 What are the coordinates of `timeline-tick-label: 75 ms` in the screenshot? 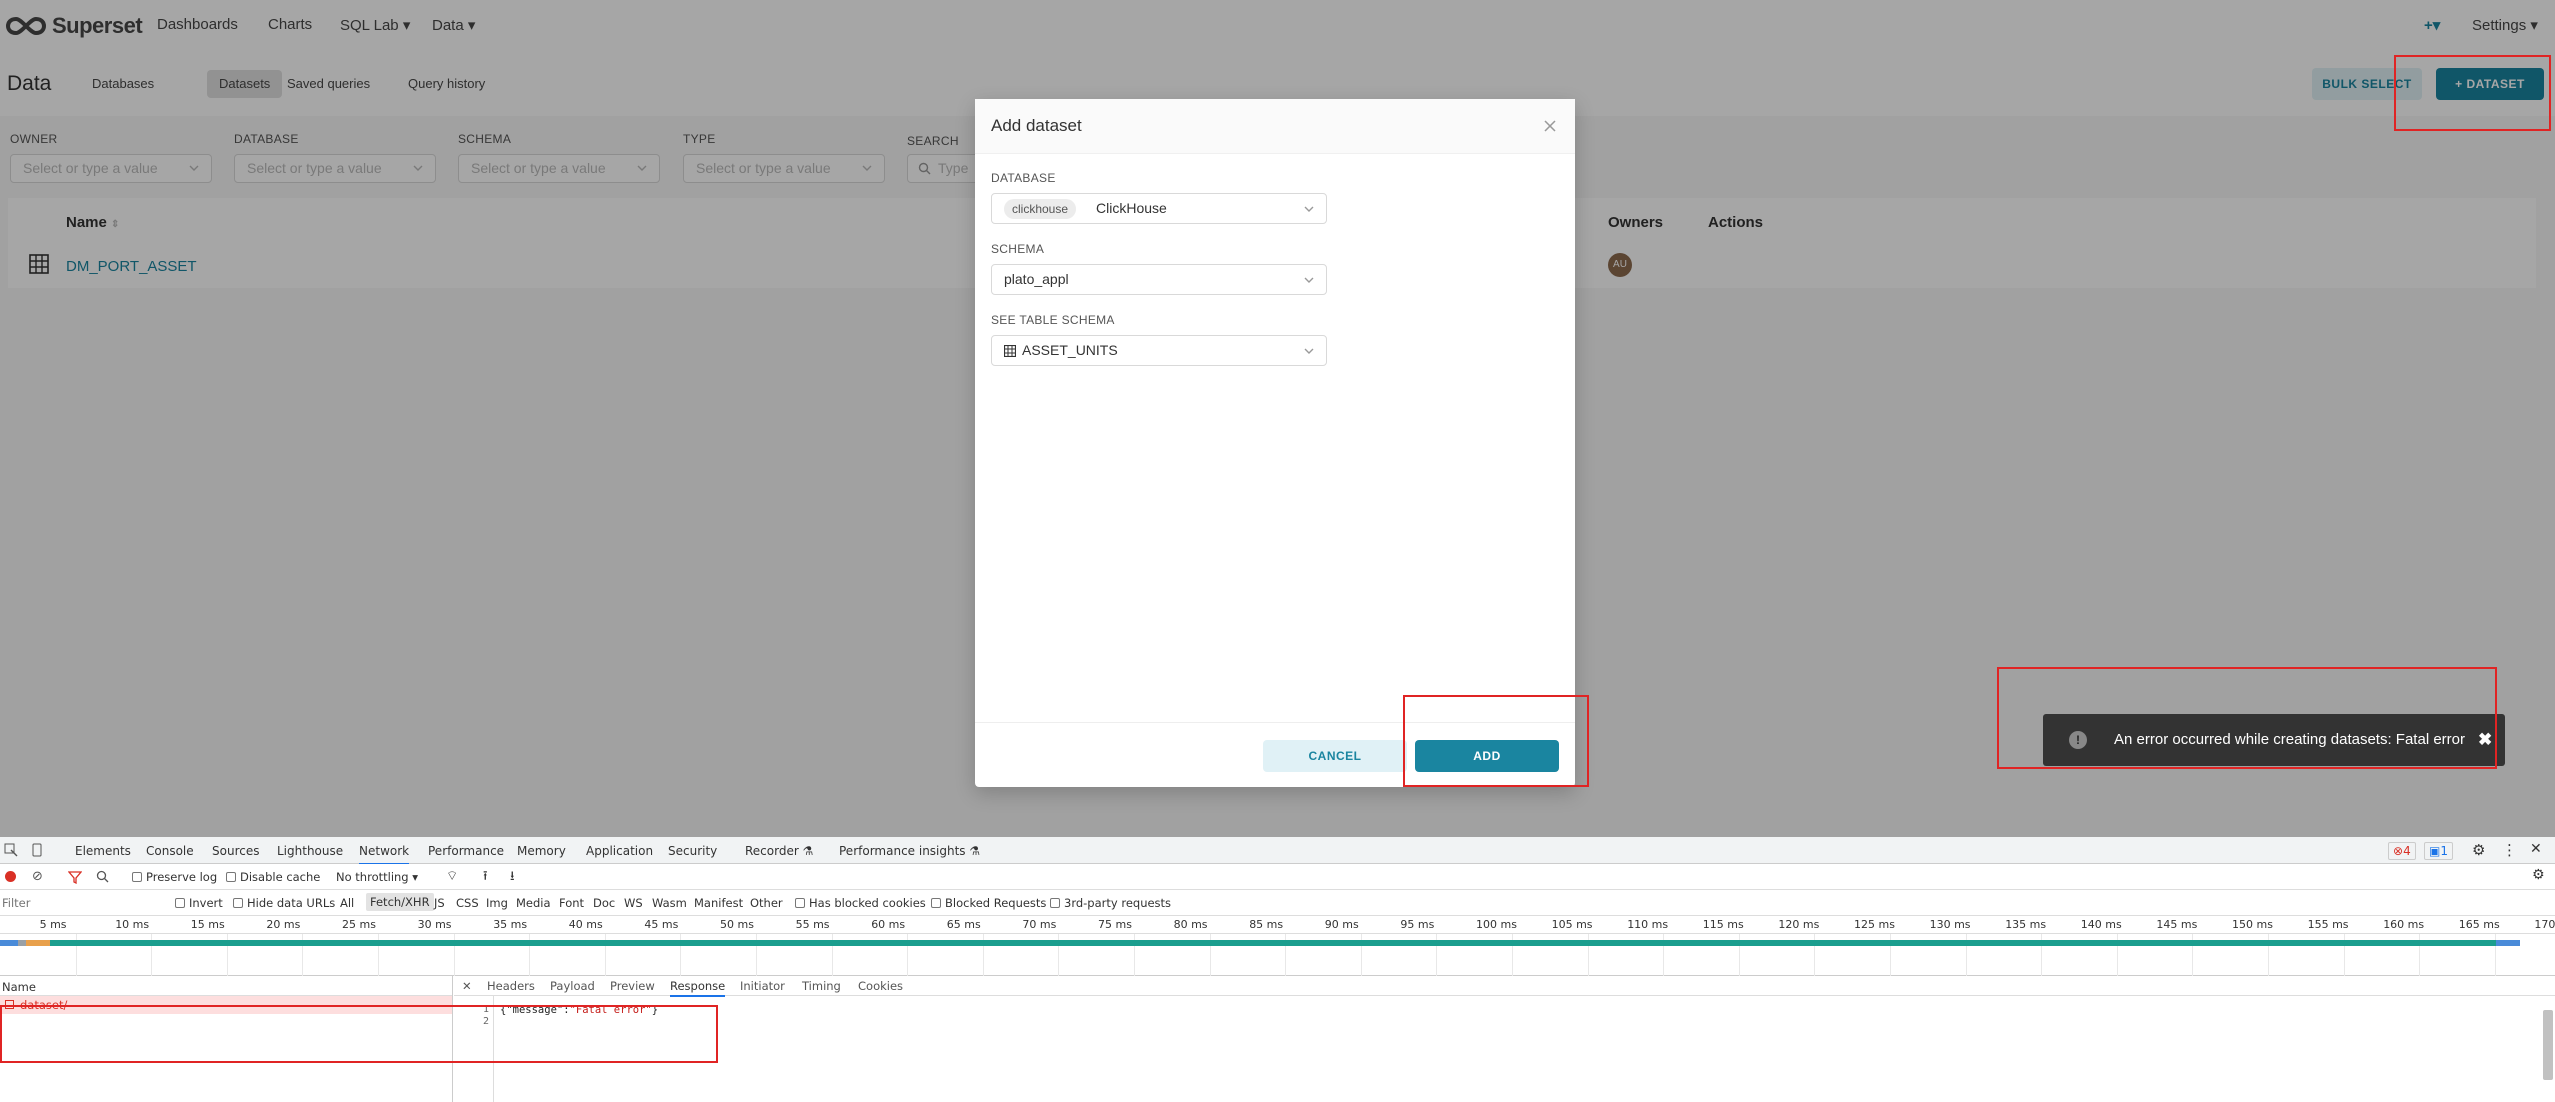 It's located at (1115, 924).